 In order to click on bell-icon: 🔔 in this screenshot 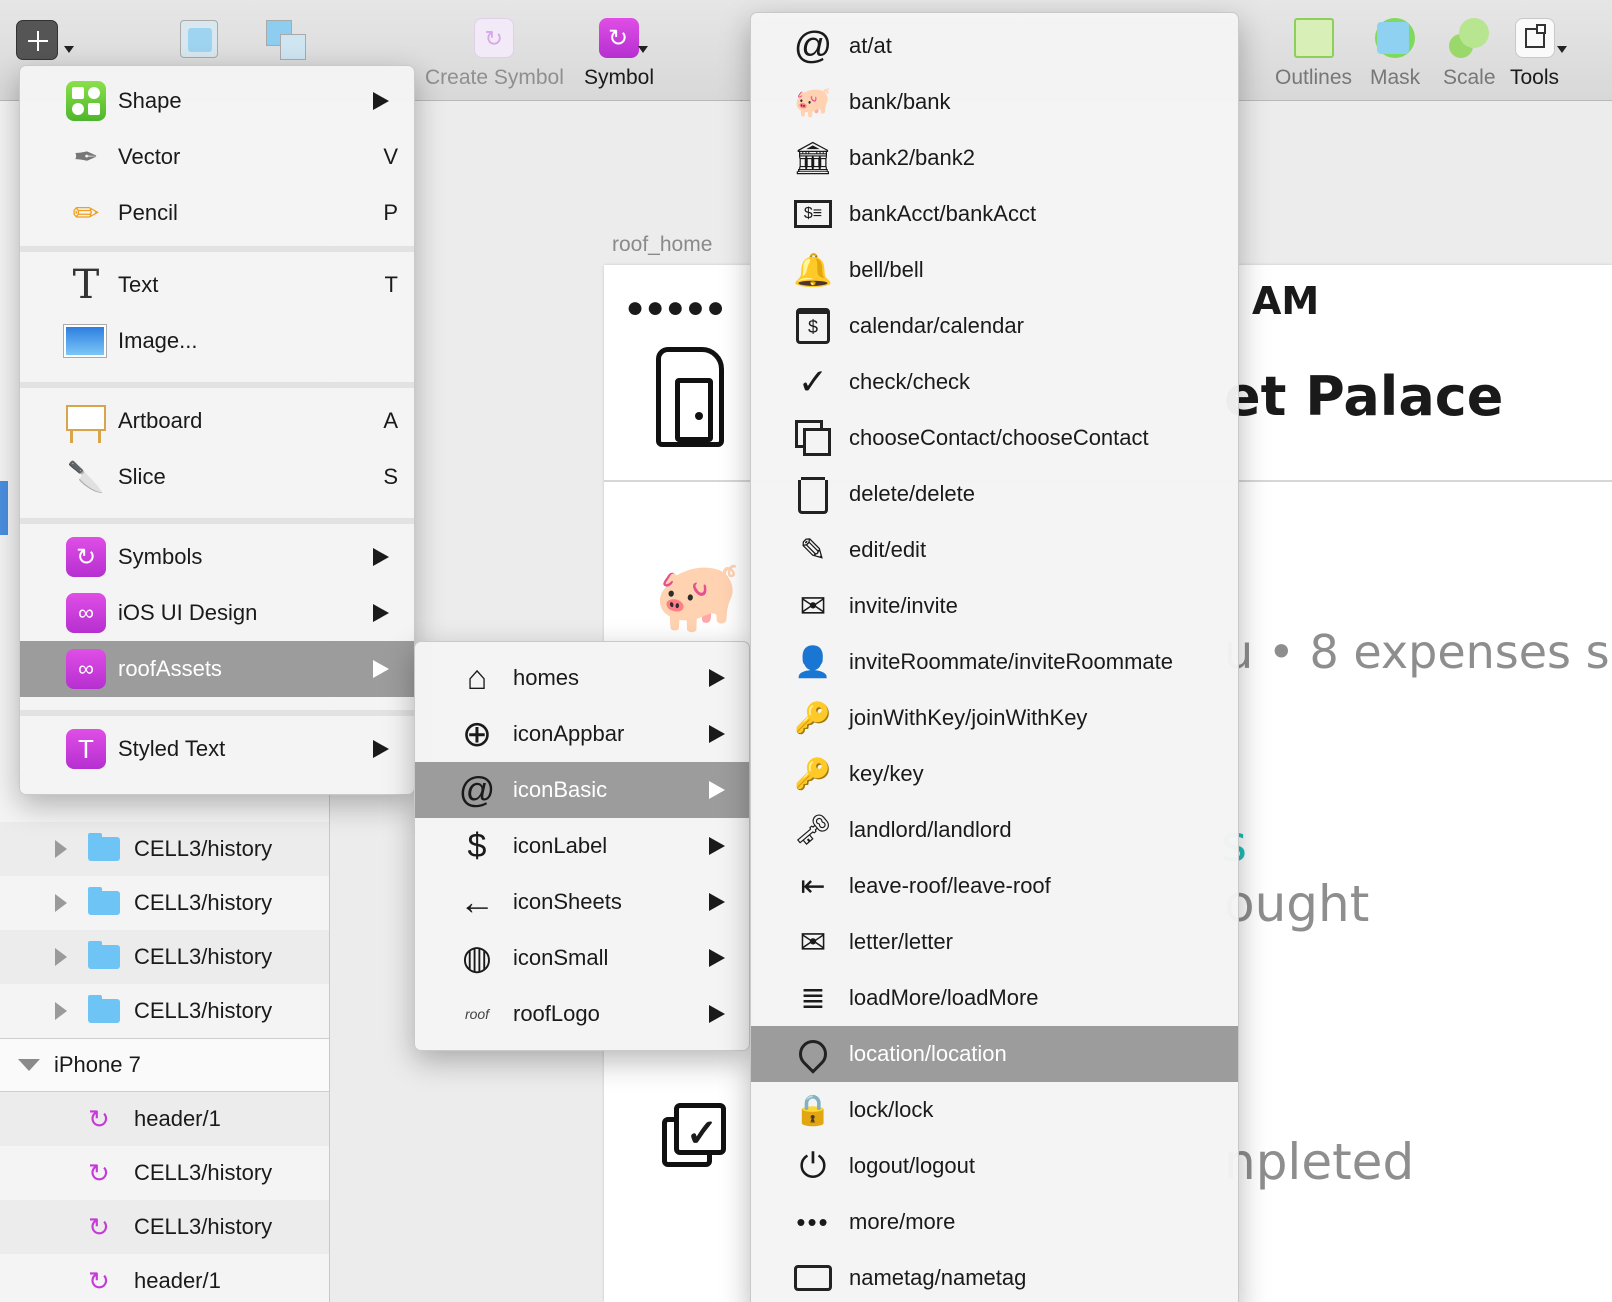, I will do `click(813, 270)`.